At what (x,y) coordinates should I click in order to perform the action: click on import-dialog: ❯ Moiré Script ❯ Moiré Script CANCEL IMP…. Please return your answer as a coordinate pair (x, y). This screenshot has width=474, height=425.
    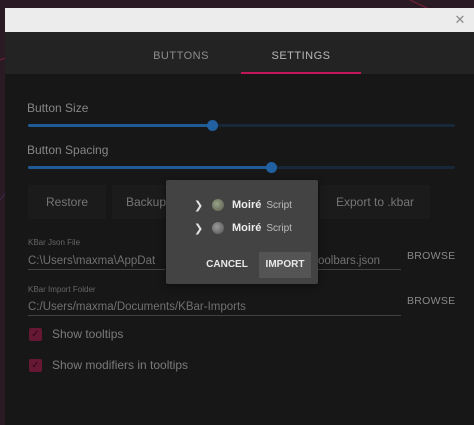
    Looking at the image, I should click on (242, 232).